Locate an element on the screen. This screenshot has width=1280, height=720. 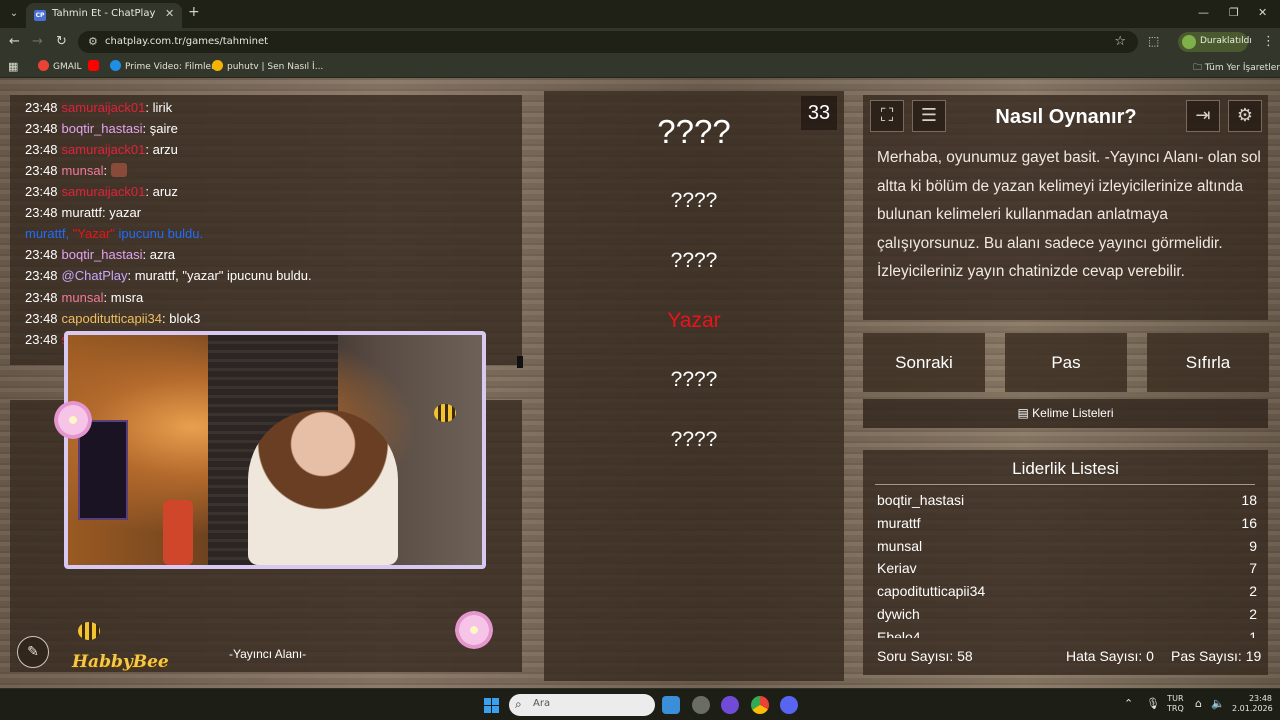
exit-icon: ⇥ is located at coordinates (1203, 116).